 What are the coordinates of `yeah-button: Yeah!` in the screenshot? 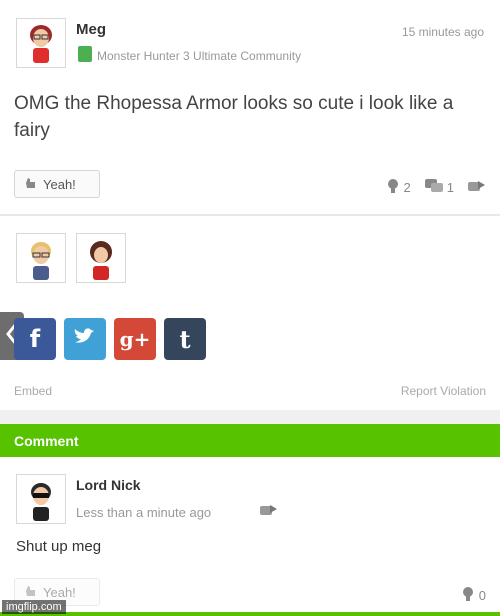 It's located at (57, 184).